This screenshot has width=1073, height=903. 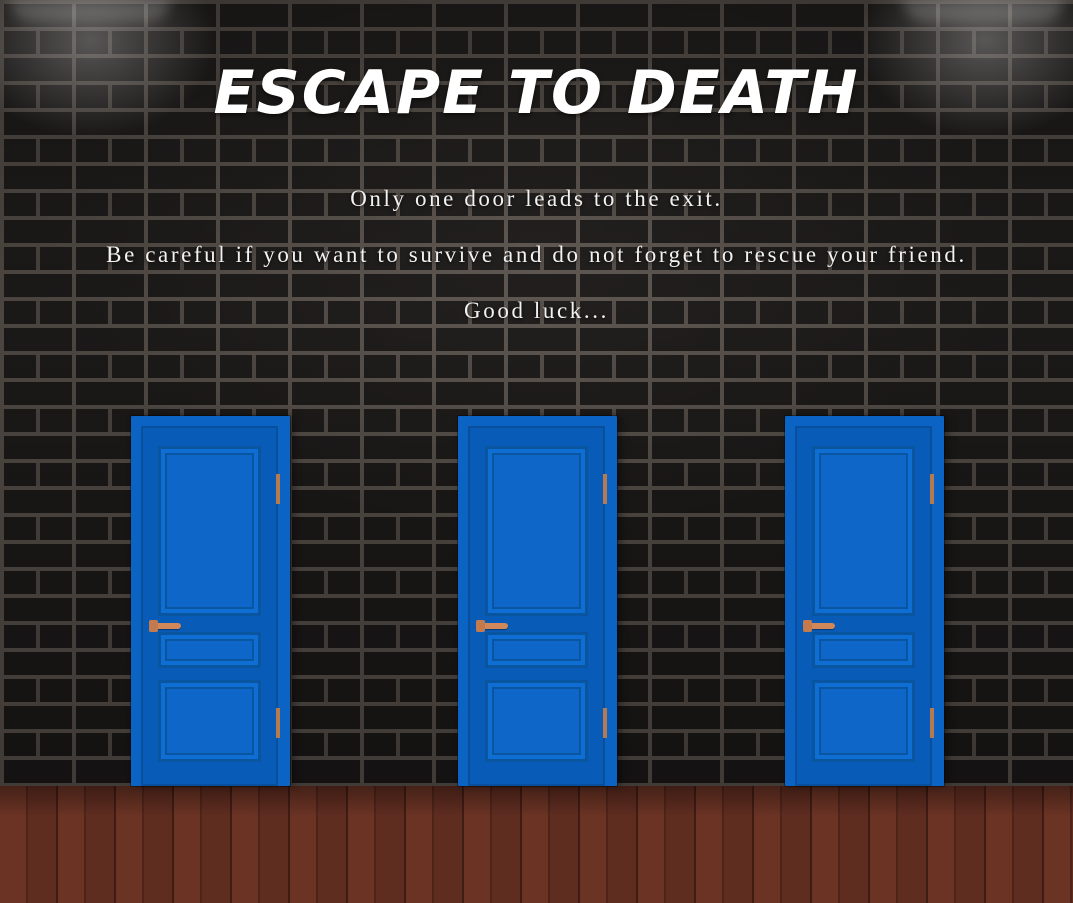 What do you see at coordinates (90, 11) in the screenshot?
I see `spotlight-left` at bounding box center [90, 11].